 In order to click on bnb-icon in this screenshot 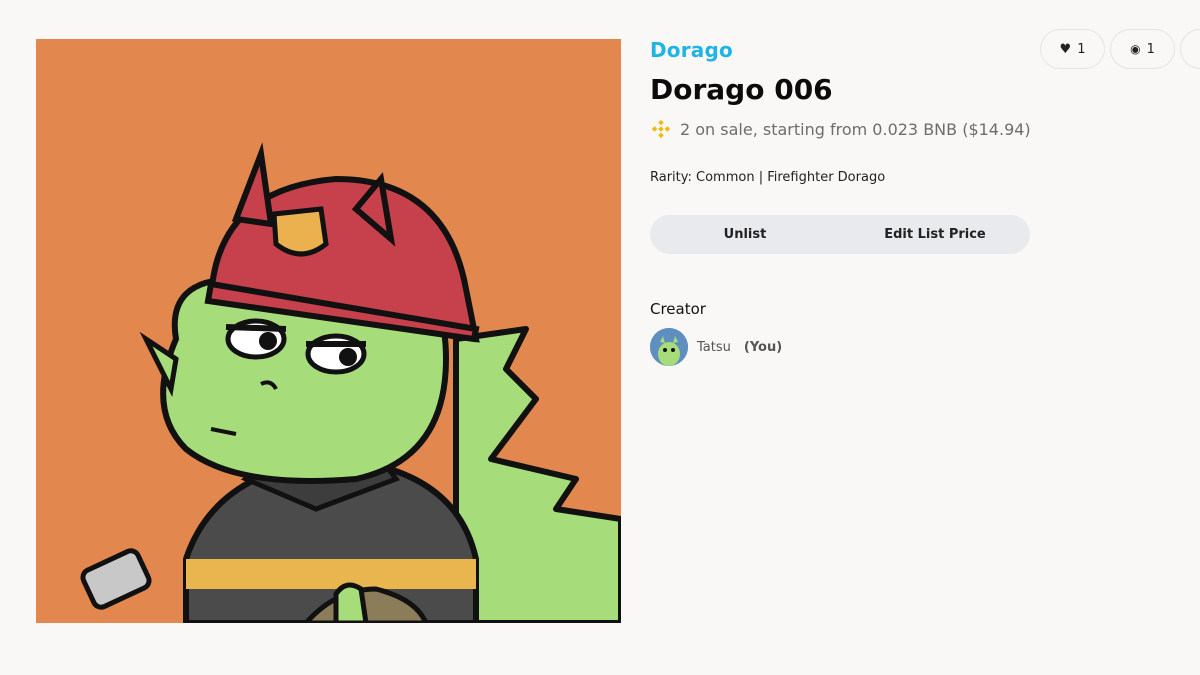, I will do `click(661, 129)`.